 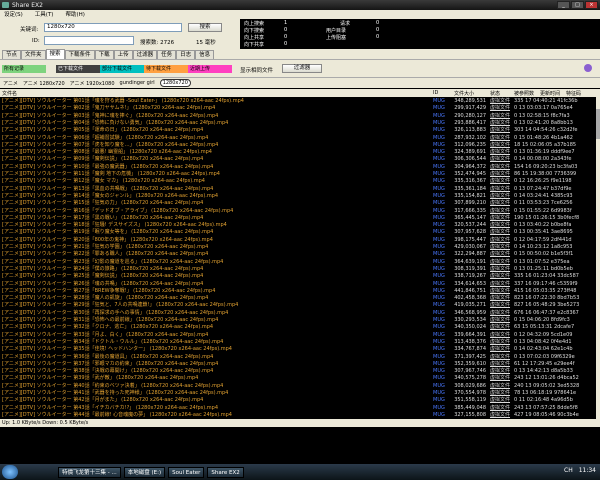 I want to click on down-node-label: 向下共享, so click(x=254, y=45).